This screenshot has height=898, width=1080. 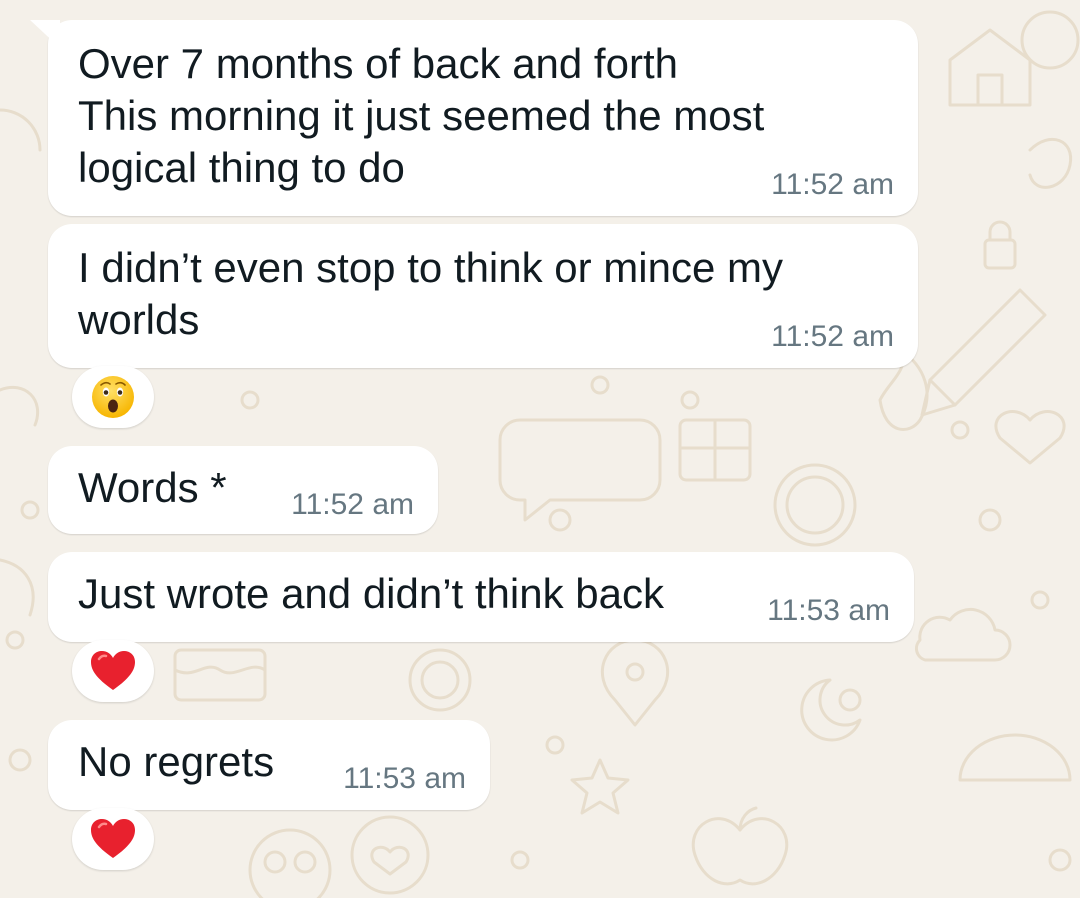 What do you see at coordinates (241, 167) in the screenshot?
I see `message-line: logical thing to do` at bounding box center [241, 167].